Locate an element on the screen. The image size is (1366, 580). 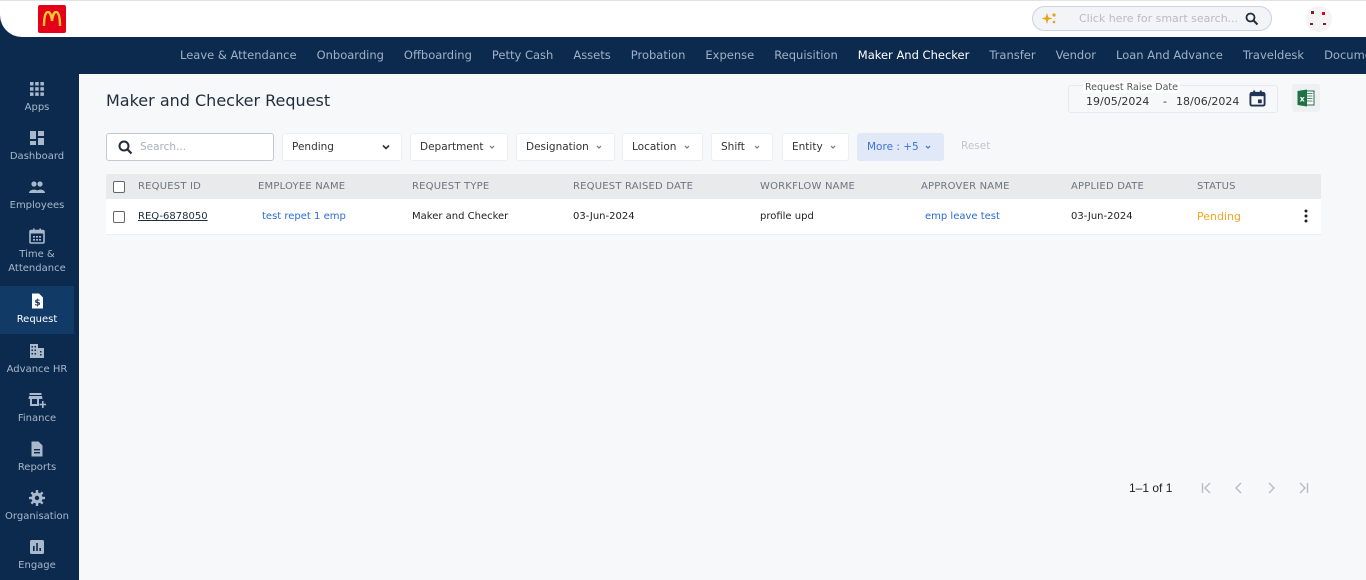
sidebar-item-advance-hr: Advance HR is located at coordinates (37, 359).